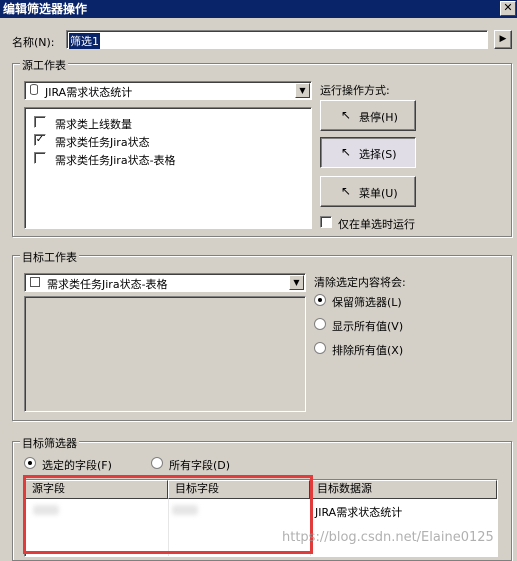 This screenshot has height=561, width=517. I want to click on selected-fields-radio, so click(30, 463).